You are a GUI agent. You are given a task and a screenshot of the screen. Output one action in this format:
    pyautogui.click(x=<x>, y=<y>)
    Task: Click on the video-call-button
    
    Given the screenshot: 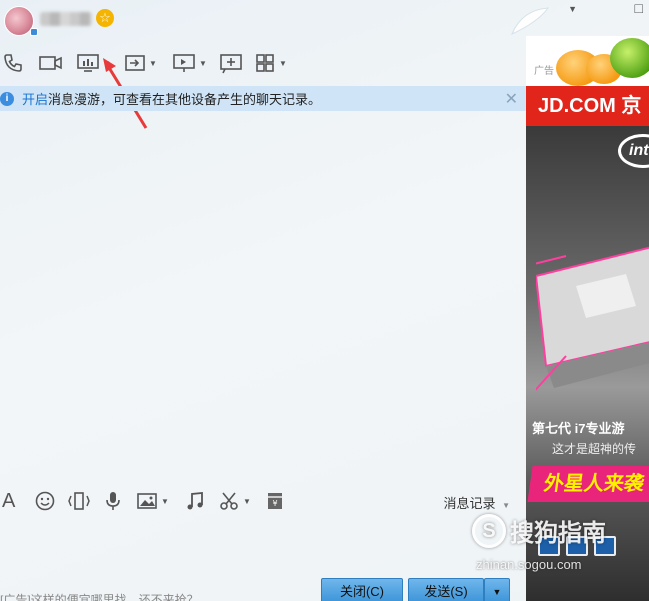 What is the action you would take?
    pyautogui.click(x=51, y=63)
    